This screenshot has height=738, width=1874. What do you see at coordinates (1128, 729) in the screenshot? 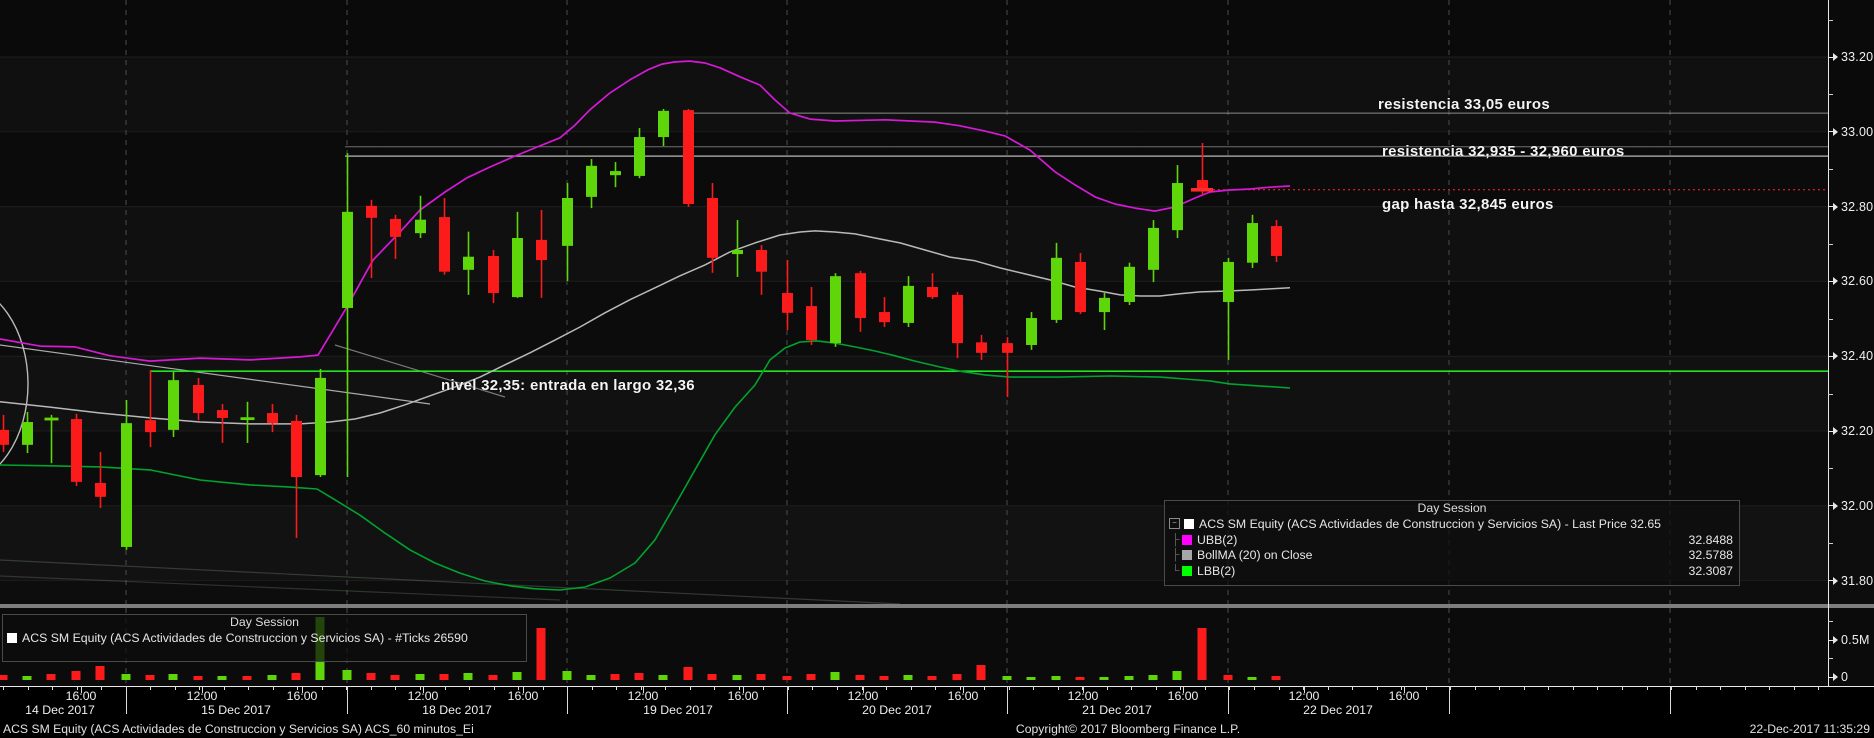
I see `copyright-text: Copyright© 2017 Bloomberg Finance L.P.` at bounding box center [1128, 729].